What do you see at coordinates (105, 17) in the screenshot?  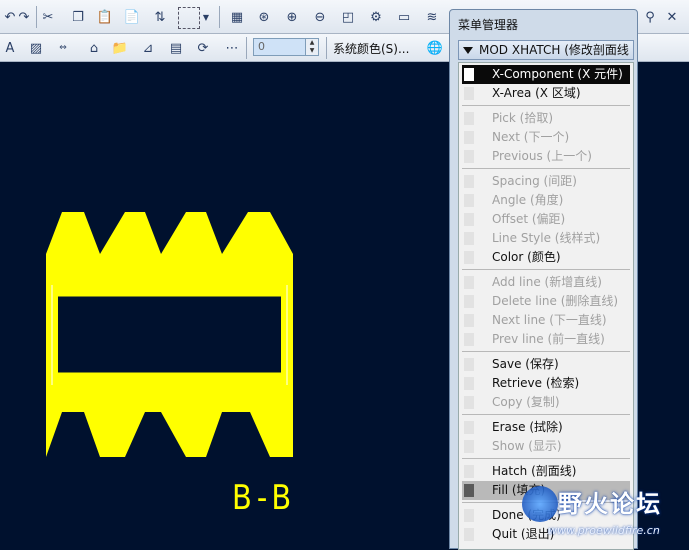 I see `paste-icon: 📋` at bounding box center [105, 17].